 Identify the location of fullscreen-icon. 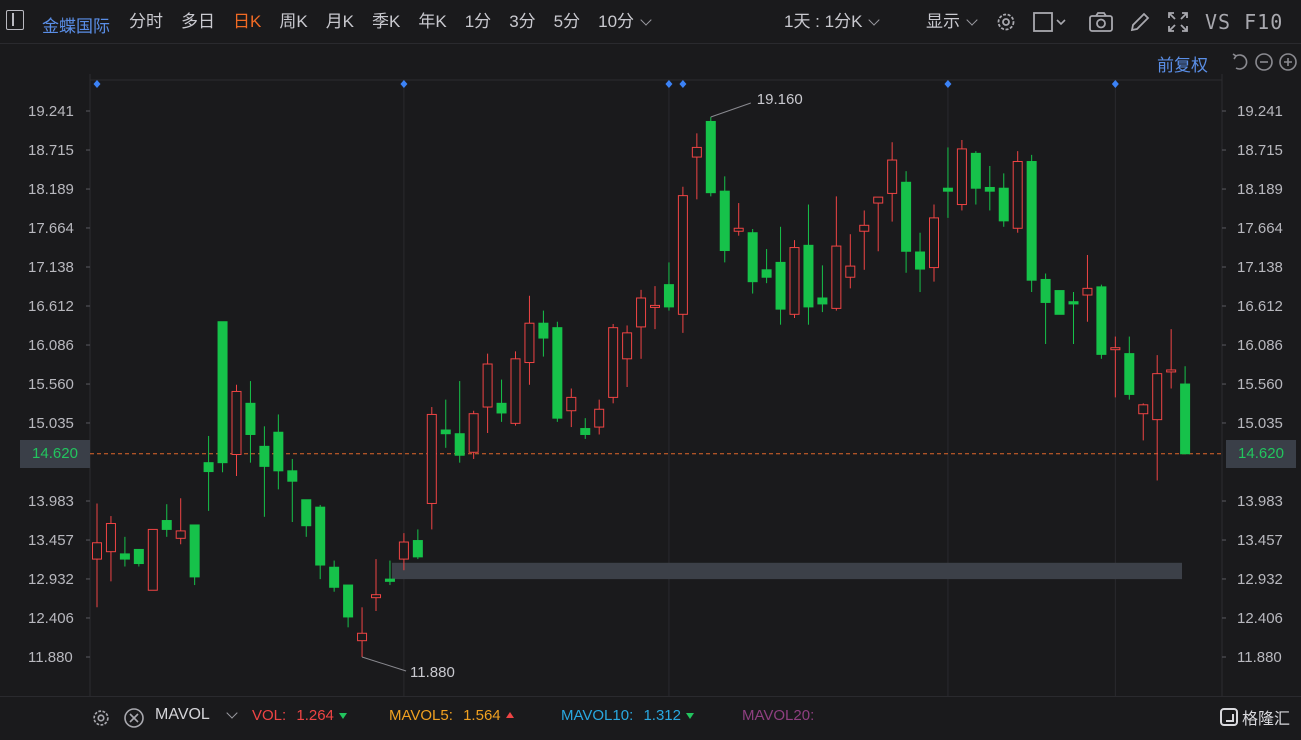
(1178, 22).